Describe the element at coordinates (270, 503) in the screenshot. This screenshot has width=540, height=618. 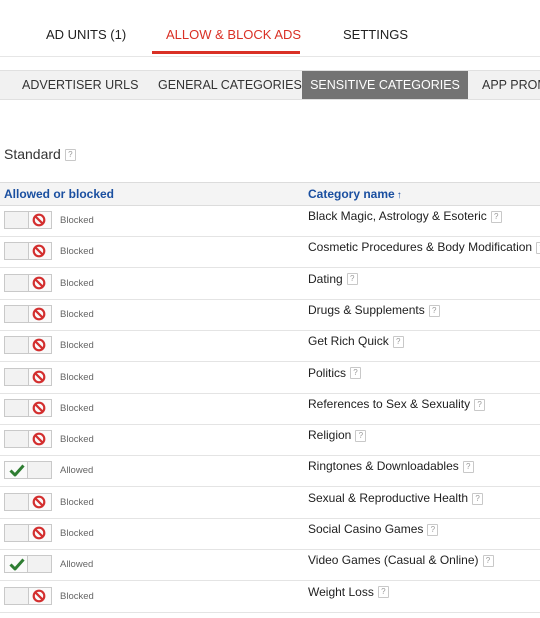
I see `table-row: Blocked Sexual & Reproductive Health?` at that location.